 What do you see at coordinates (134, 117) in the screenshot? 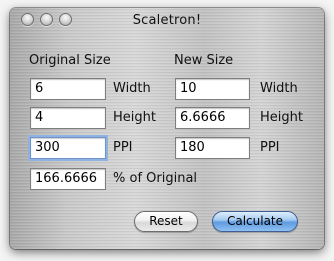
I see `original-height-label: Height` at bounding box center [134, 117].